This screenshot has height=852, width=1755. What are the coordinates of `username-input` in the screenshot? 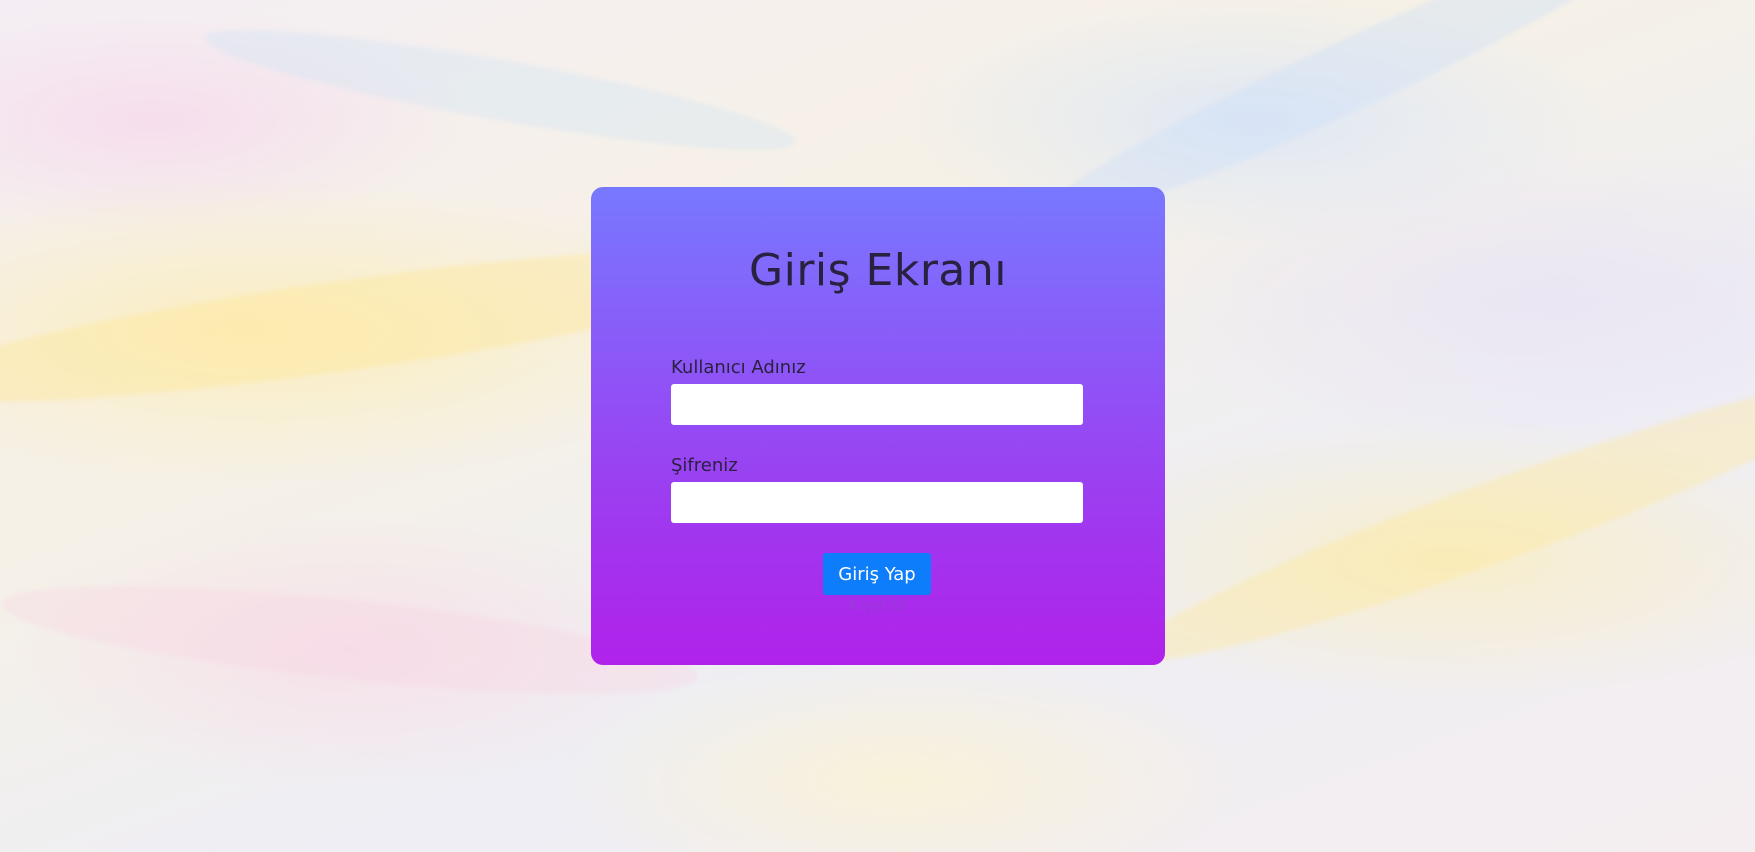 It's located at (877, 404).